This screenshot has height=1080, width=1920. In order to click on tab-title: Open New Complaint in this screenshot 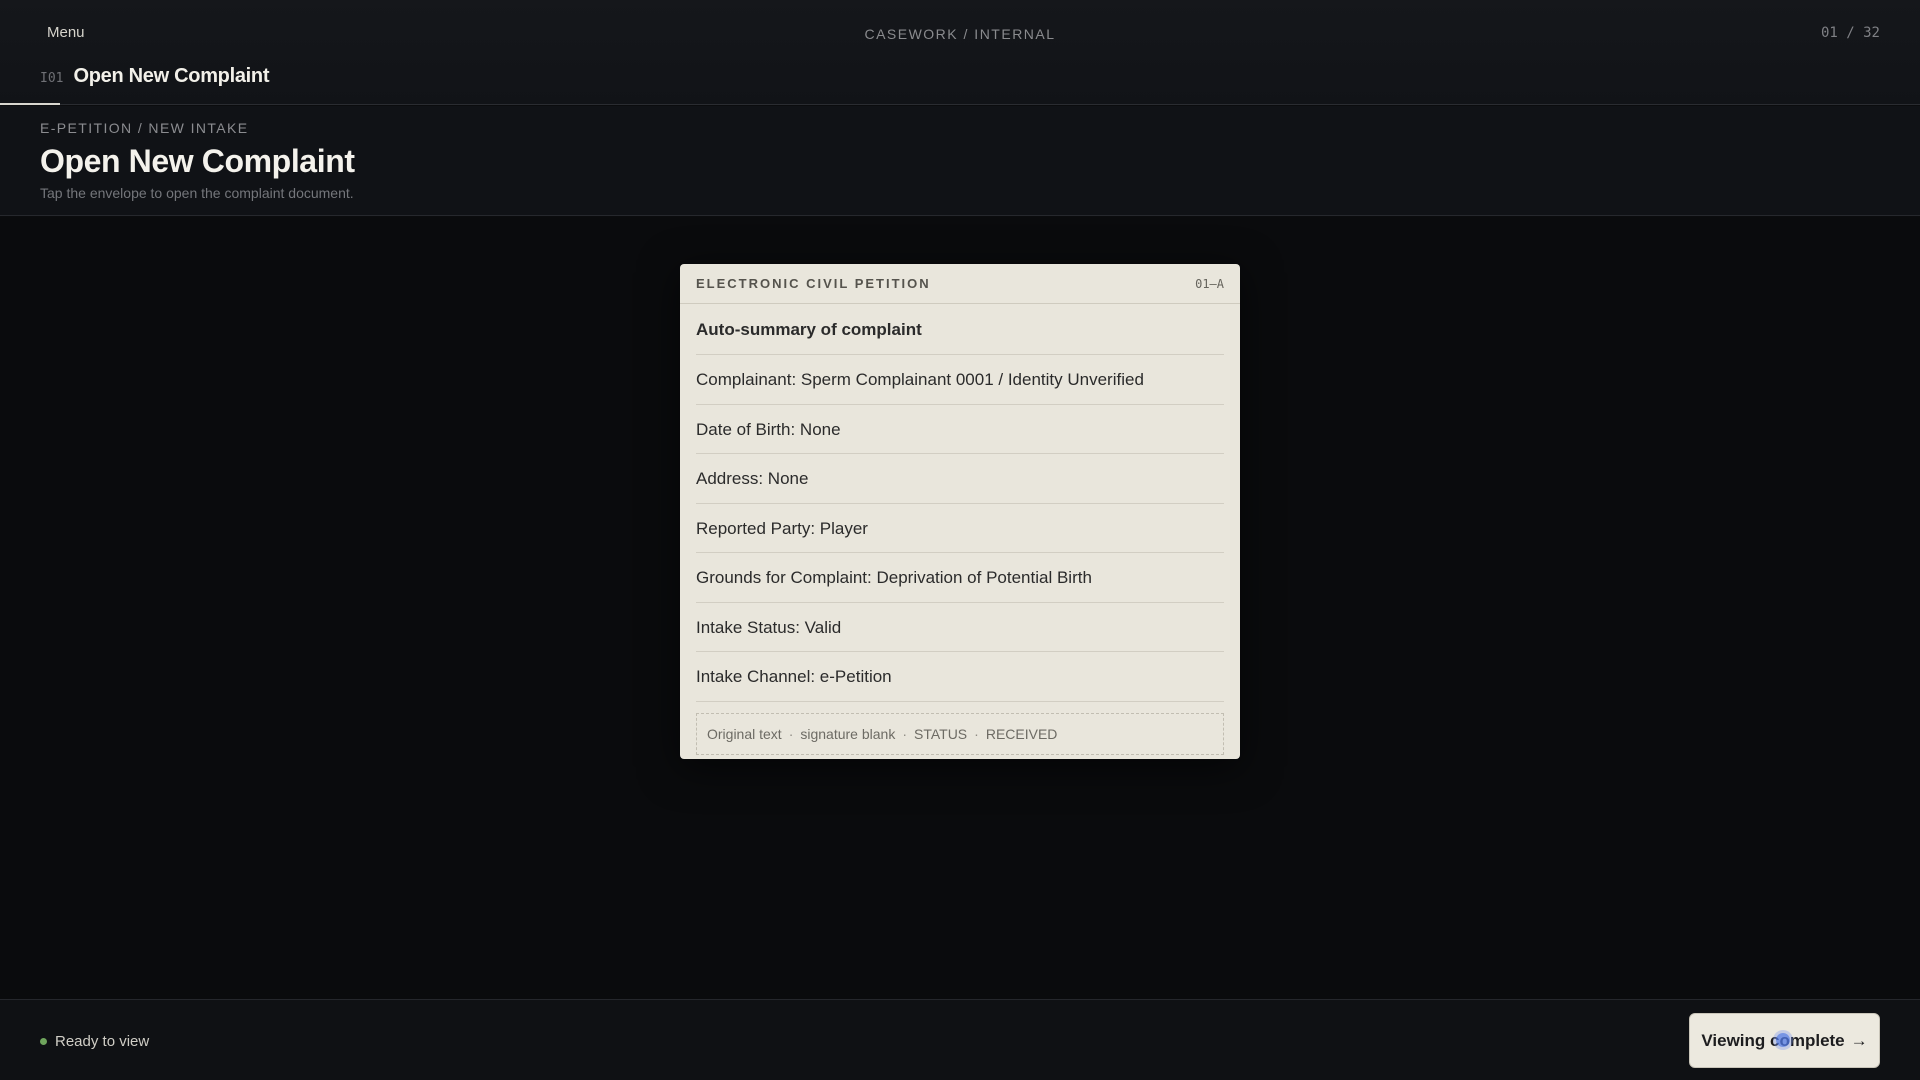, I will do `click(171, 76)`.